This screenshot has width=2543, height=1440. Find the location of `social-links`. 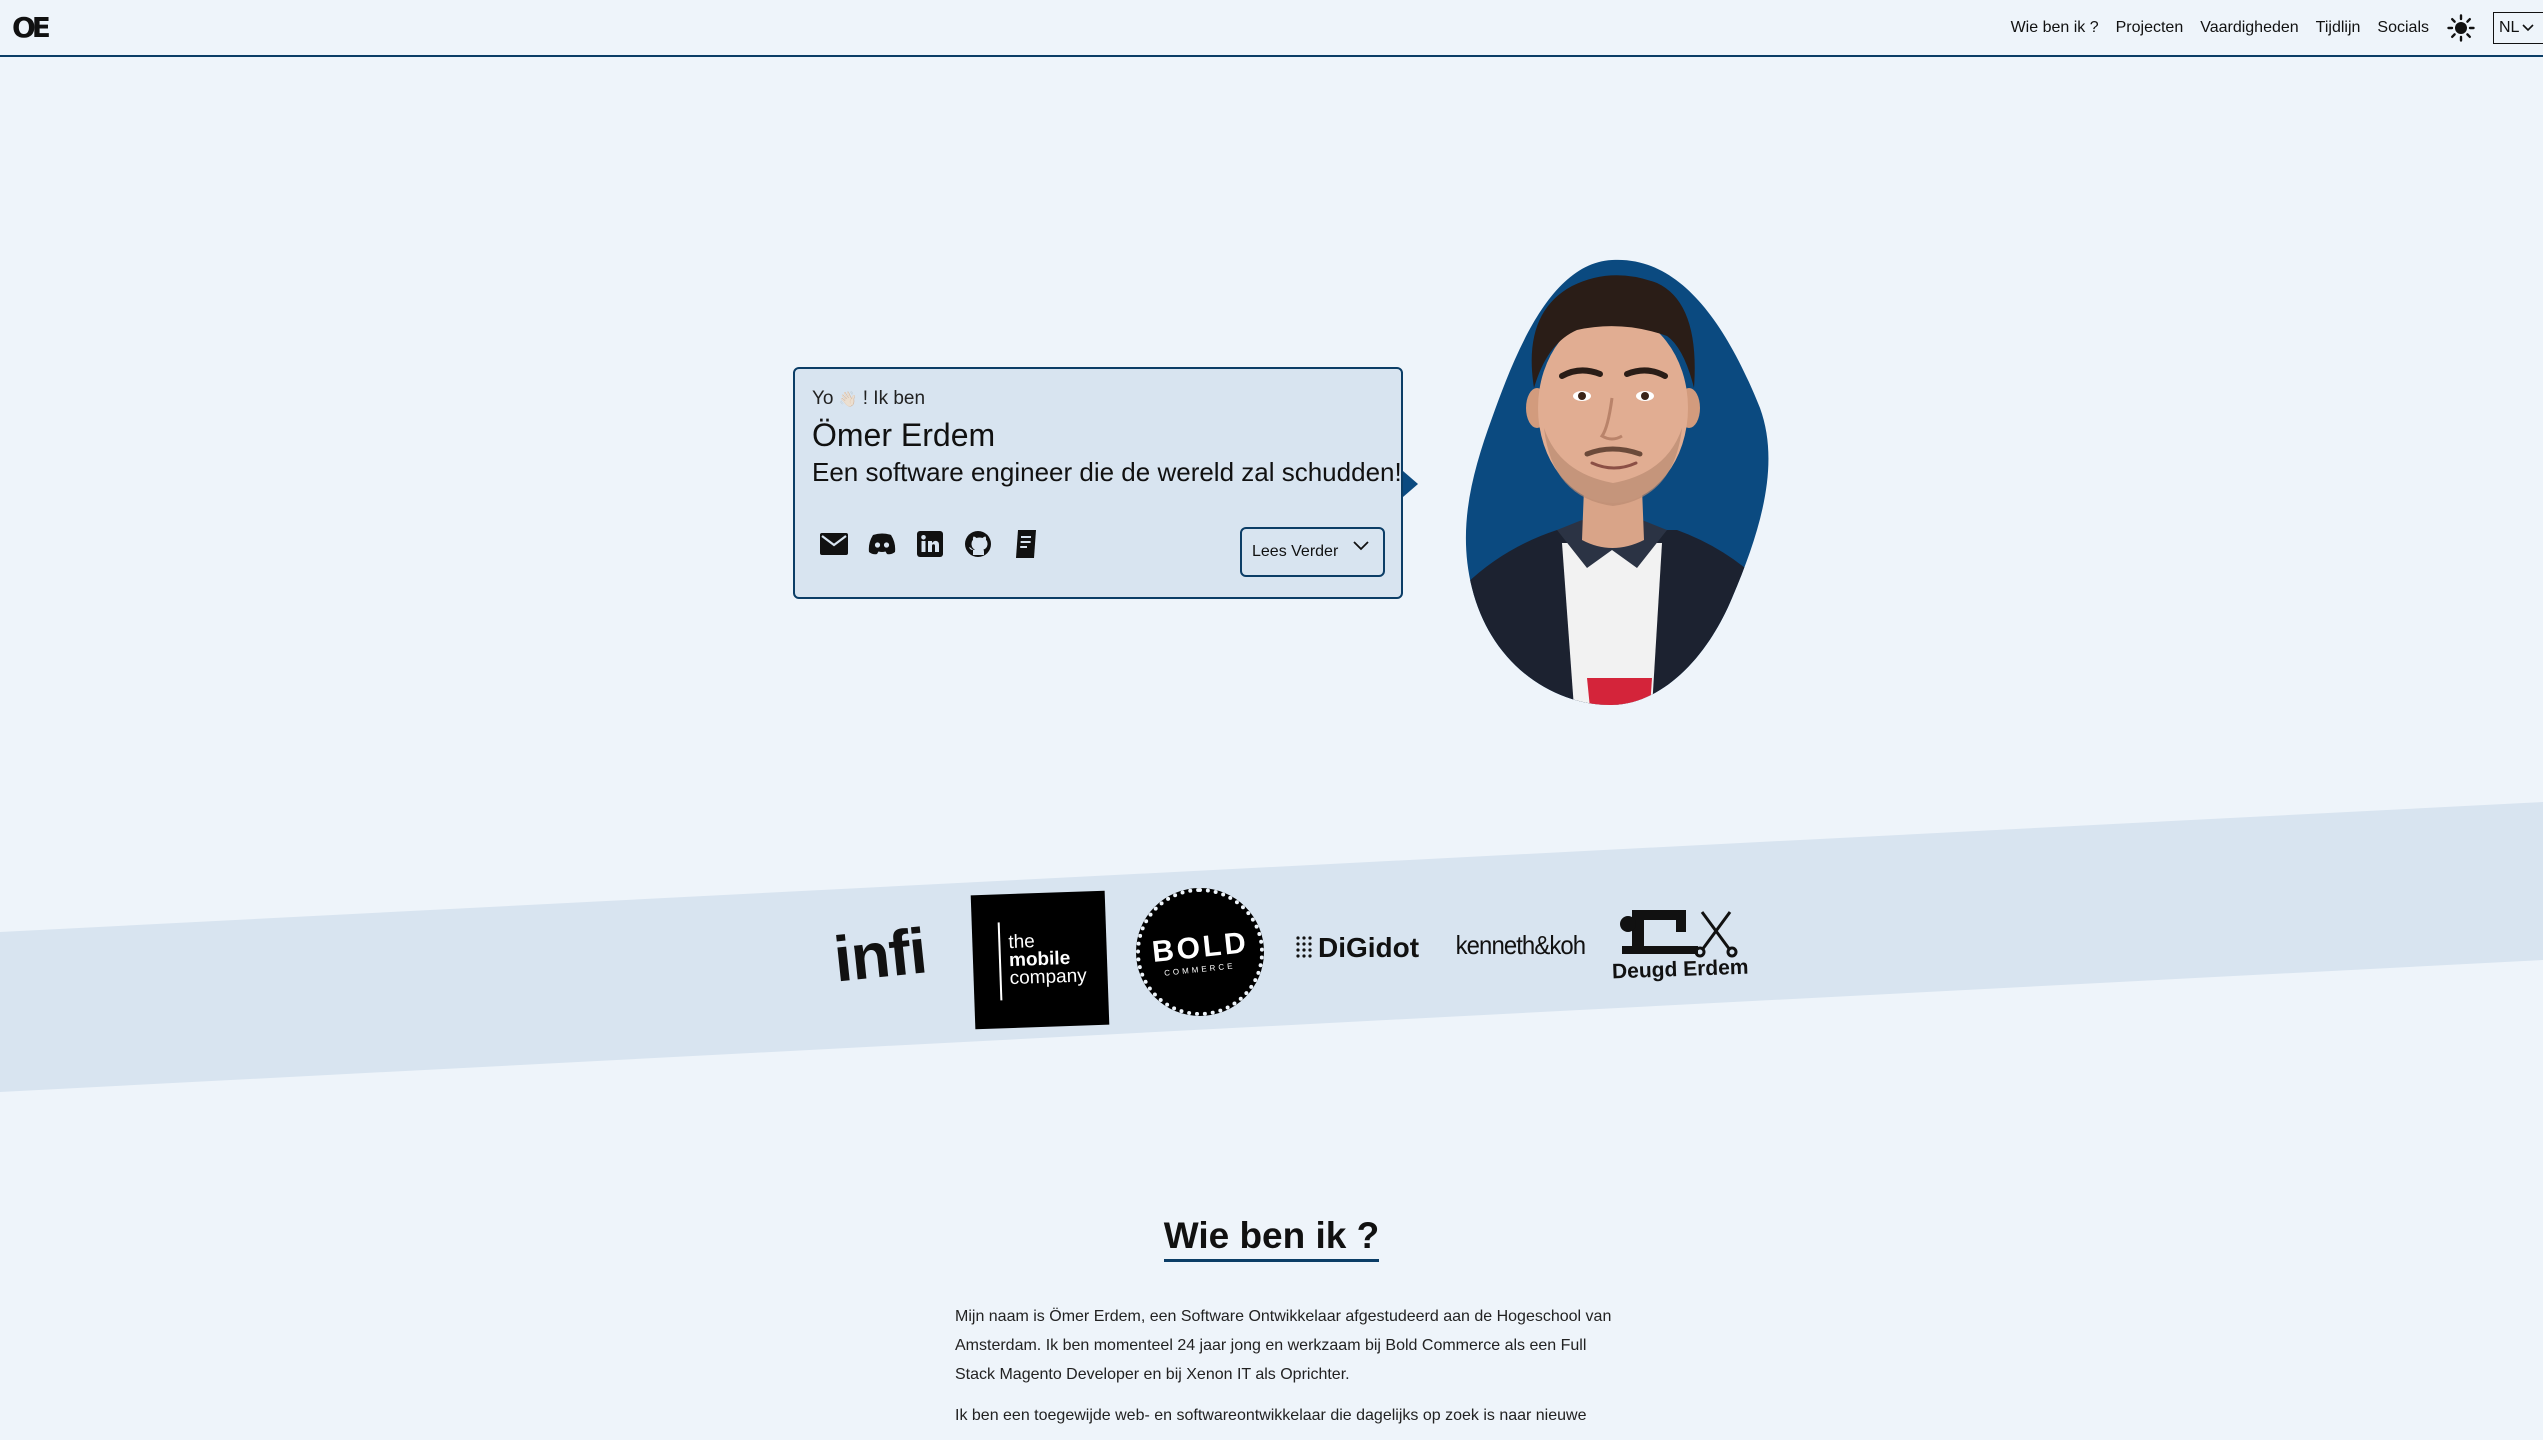

social-links is located at coordinates (930, 544).